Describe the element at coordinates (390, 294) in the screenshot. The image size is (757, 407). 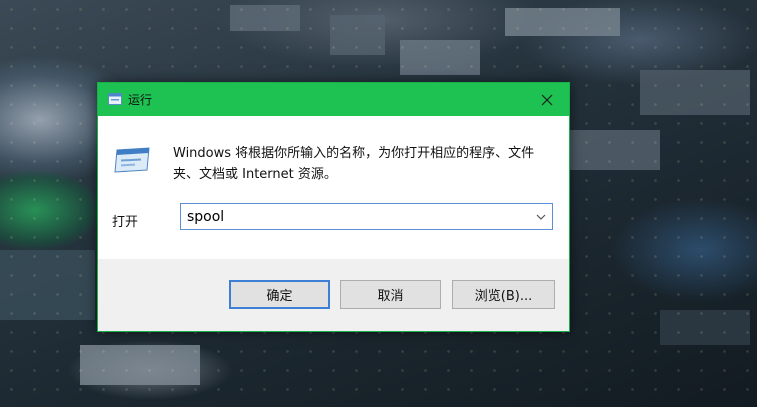
I see `cancel-button: 取消` at that location.